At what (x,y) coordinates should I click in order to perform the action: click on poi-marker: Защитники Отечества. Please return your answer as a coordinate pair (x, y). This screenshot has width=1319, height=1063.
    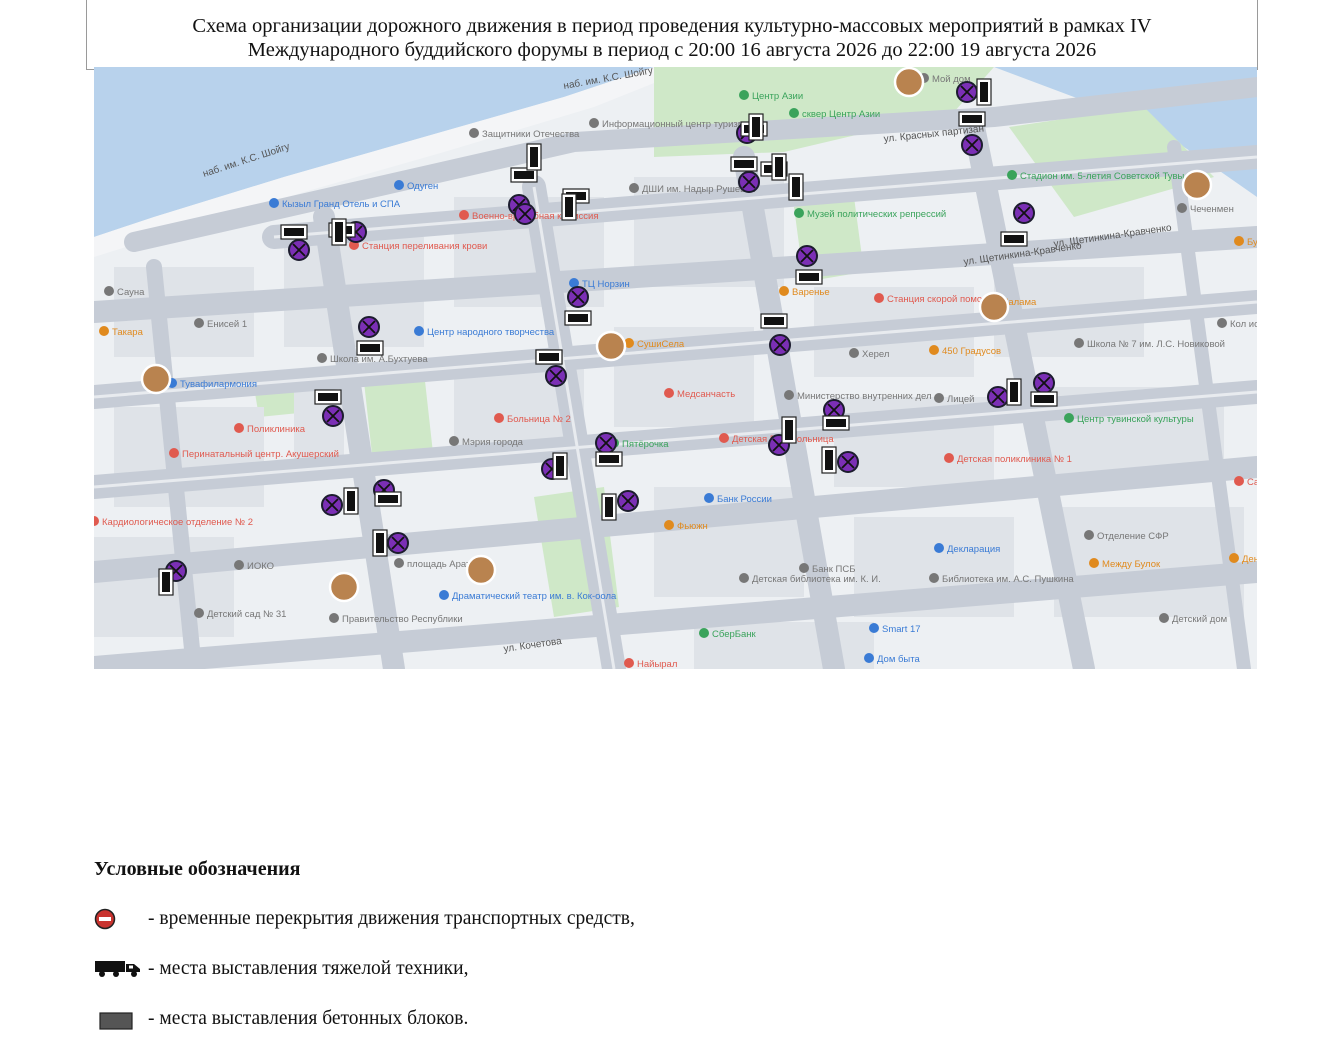
    Looking at the image, I should click on (524, 134).